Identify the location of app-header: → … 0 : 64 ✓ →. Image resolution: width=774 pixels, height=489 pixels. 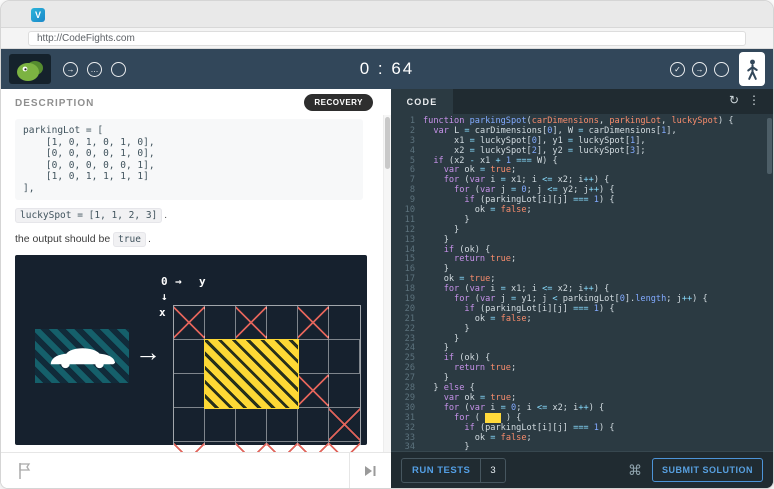
(387, 69).